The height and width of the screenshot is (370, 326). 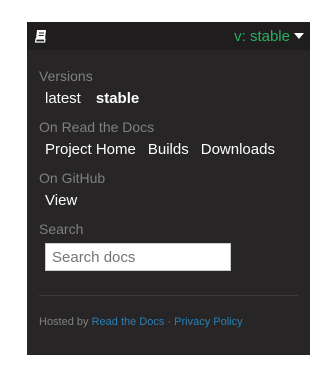 What do you see at coordinates (63, 99) in the screenshot?
I see `version-link-latest: latest` at bounding box center [63, 99].